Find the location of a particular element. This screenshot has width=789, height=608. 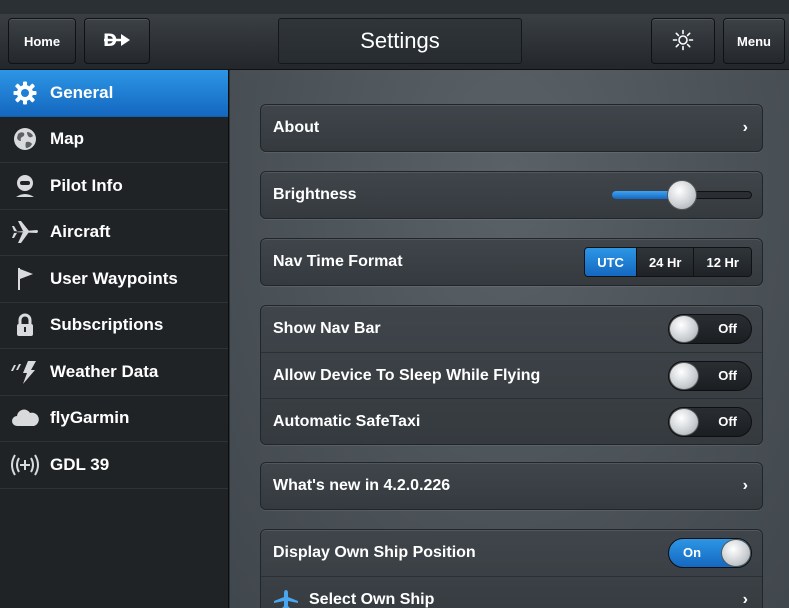

sidebar-item-subscriptions: Subscriptions is located at coordinates (114, 326).